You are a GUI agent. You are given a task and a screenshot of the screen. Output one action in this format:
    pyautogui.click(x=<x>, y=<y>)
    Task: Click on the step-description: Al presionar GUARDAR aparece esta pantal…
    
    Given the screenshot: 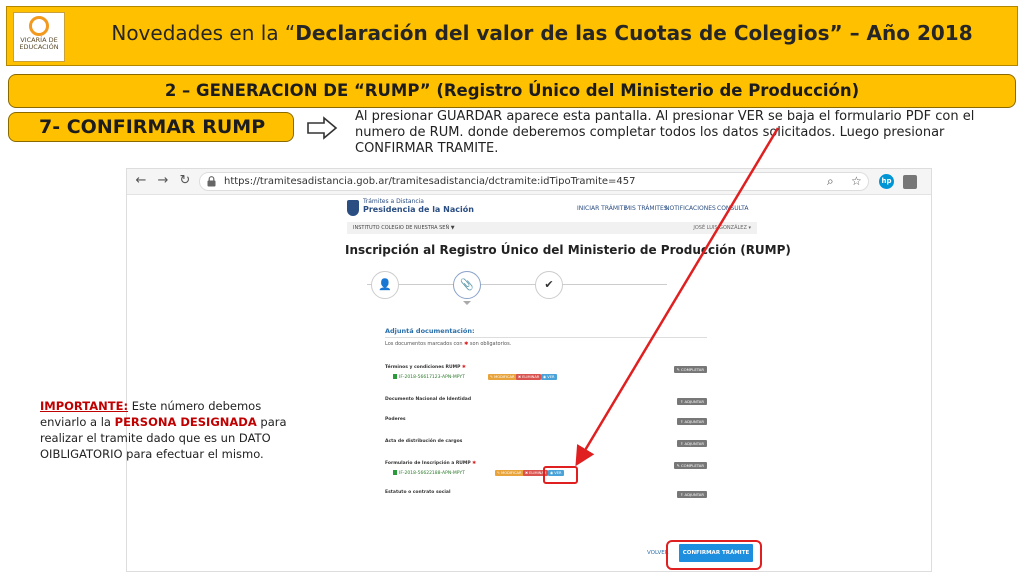 What is the action you would take?
    pyautogui.click(x=665, y=132)
    